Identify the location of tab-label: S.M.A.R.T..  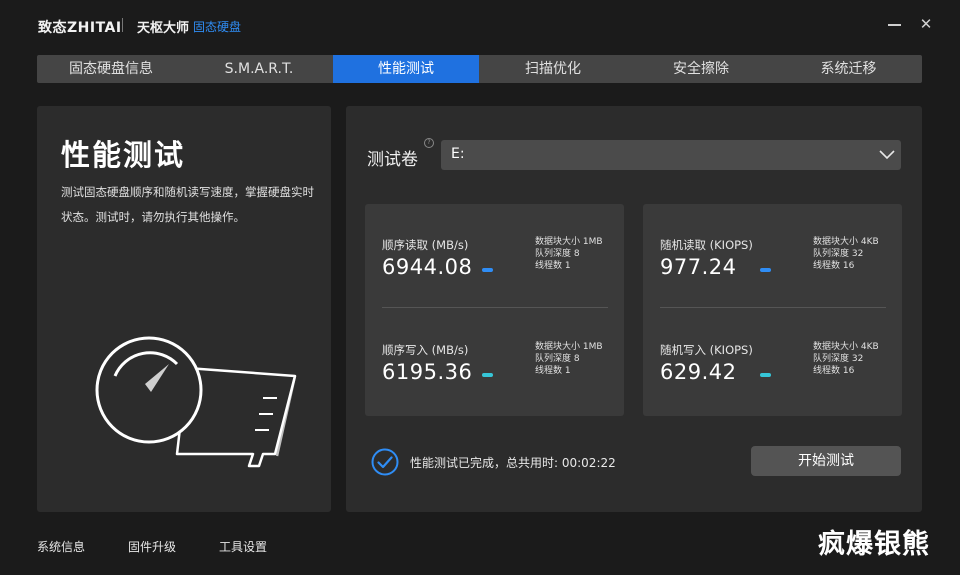
(259, 69).